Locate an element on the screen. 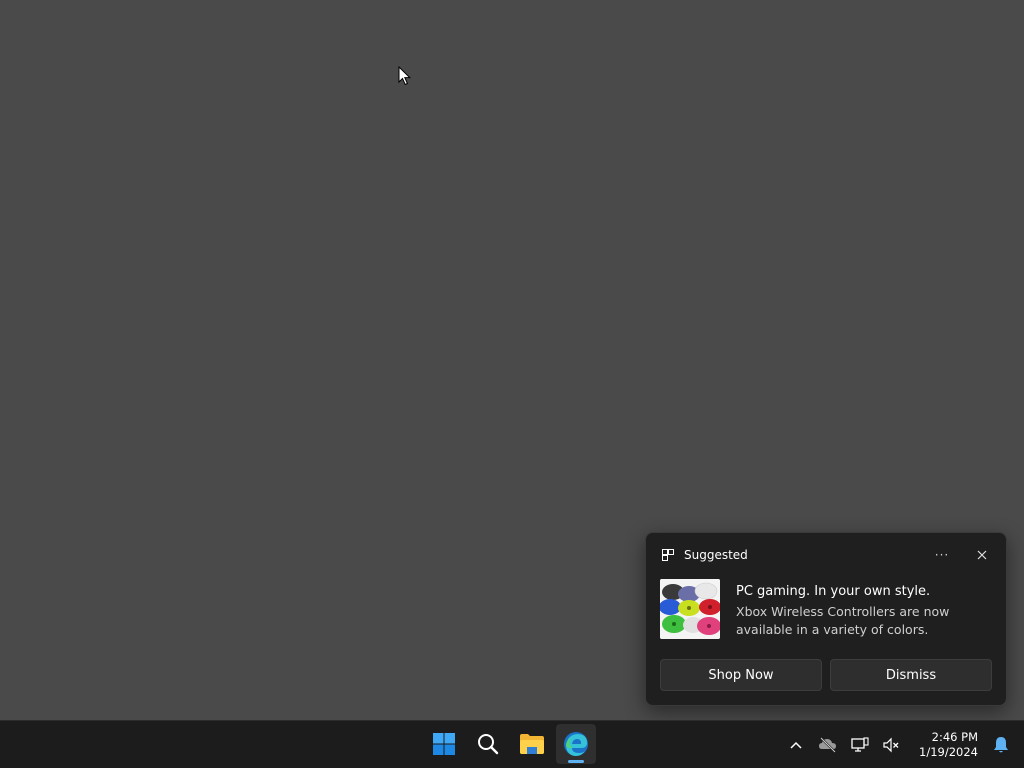 This screenshot has height=768, width=1024. shop-now-button: Shop Now is located at coordinates (741, 675).